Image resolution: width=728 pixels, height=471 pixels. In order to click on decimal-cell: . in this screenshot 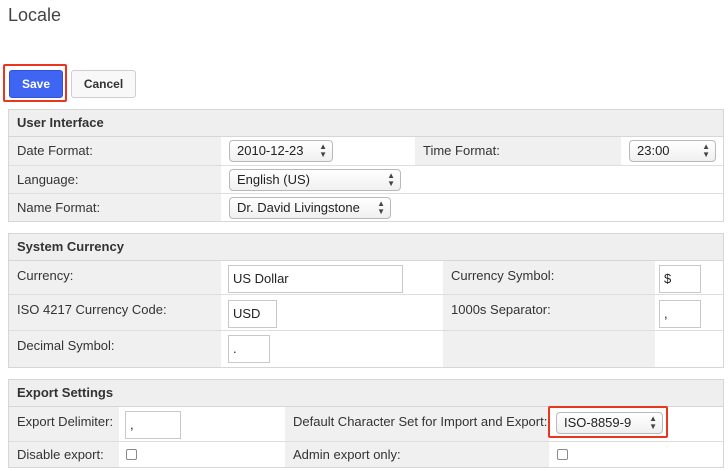, I will do `click(332, 349)`.